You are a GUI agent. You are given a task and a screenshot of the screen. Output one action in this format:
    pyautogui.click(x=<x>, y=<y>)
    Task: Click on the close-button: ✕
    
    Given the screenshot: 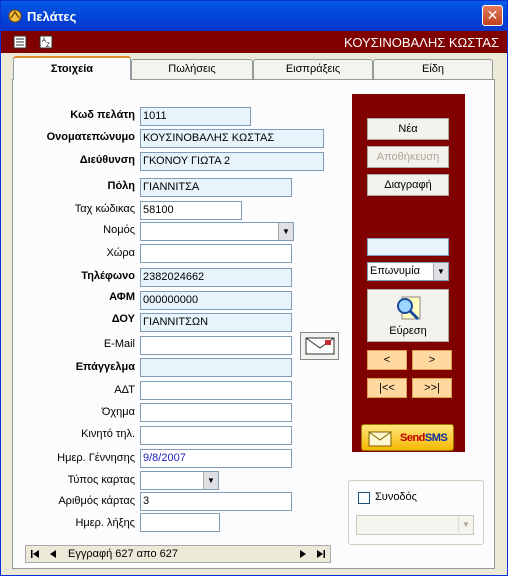 What is the action you would take?
    pyautogui.click(x=492, y=15)
    